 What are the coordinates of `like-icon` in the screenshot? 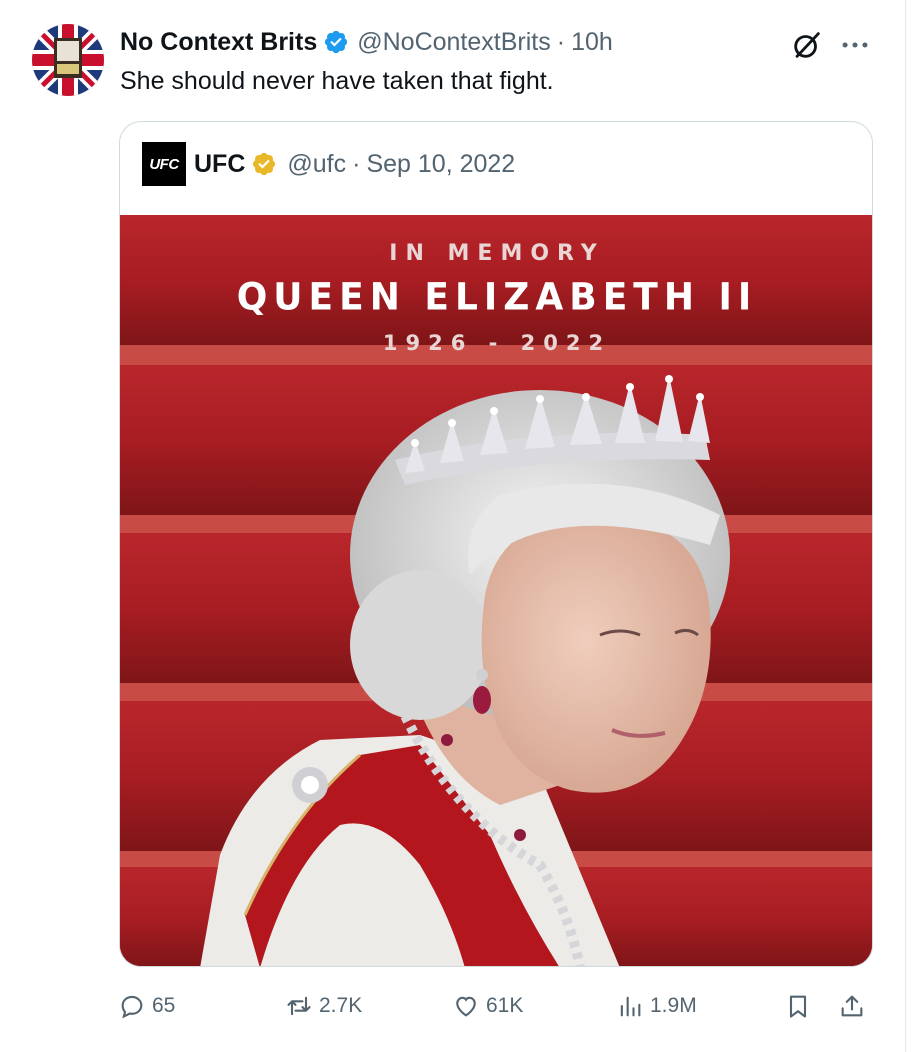 It's located at (466, 1006).